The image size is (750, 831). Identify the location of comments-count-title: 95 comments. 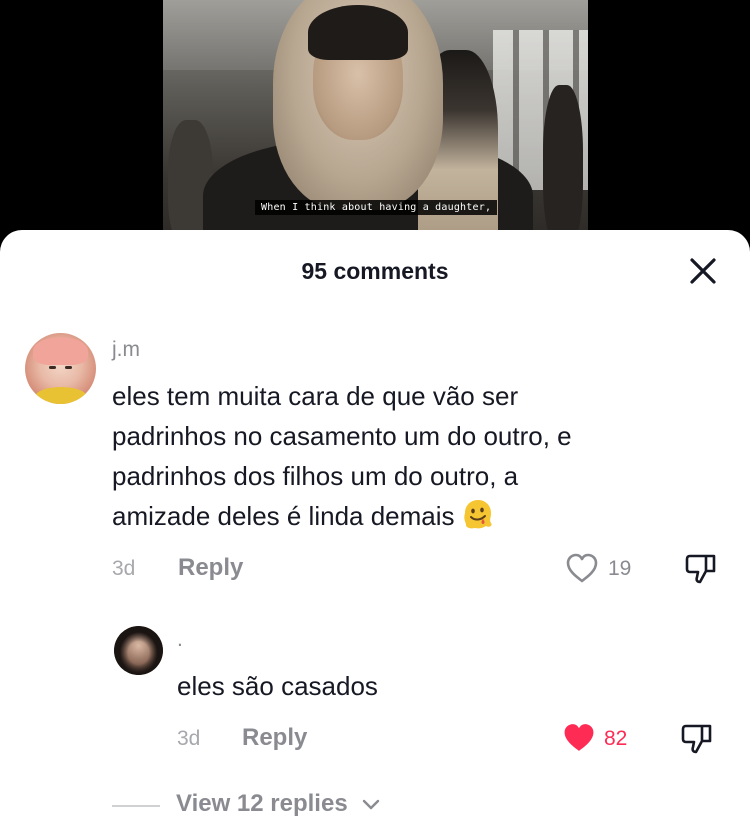
(375, 271).